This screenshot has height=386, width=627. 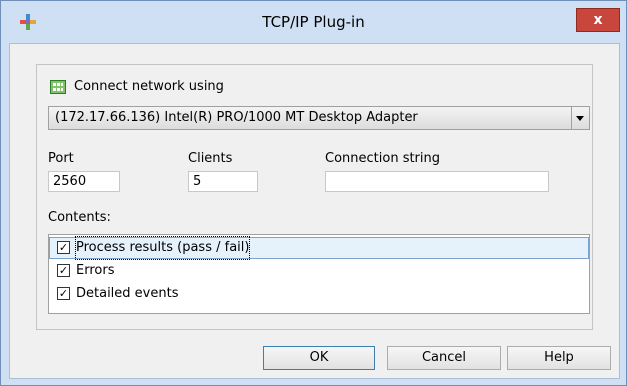 What do you see at coordinates (61, 158) in the screenshot?
I see `port-label: Port` at bounding box center [61, 158].